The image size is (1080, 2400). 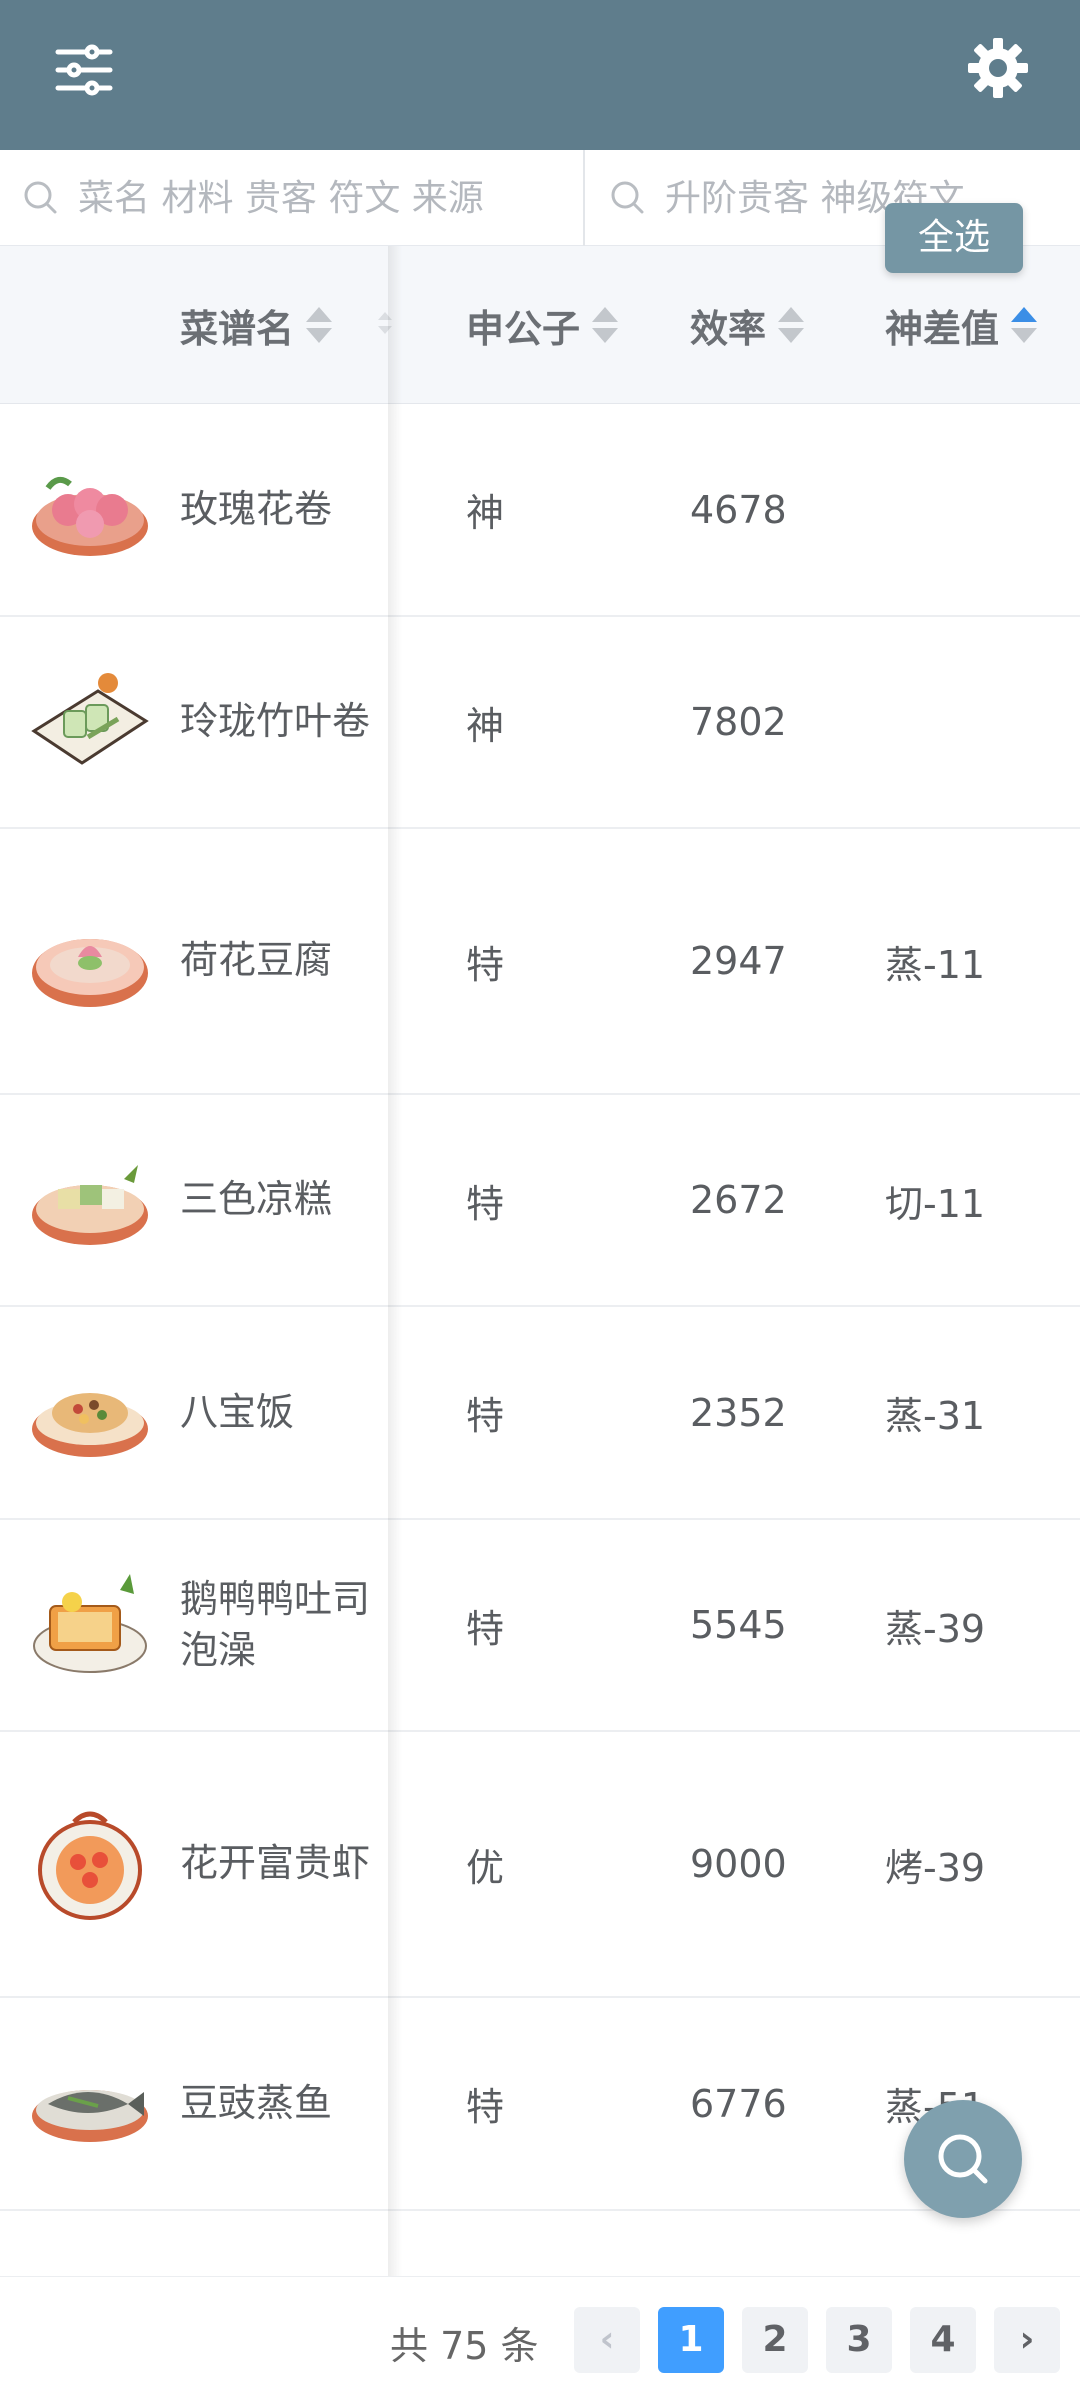 I want to click on difference-value: 烤-39, so click(x=935, y=1867).